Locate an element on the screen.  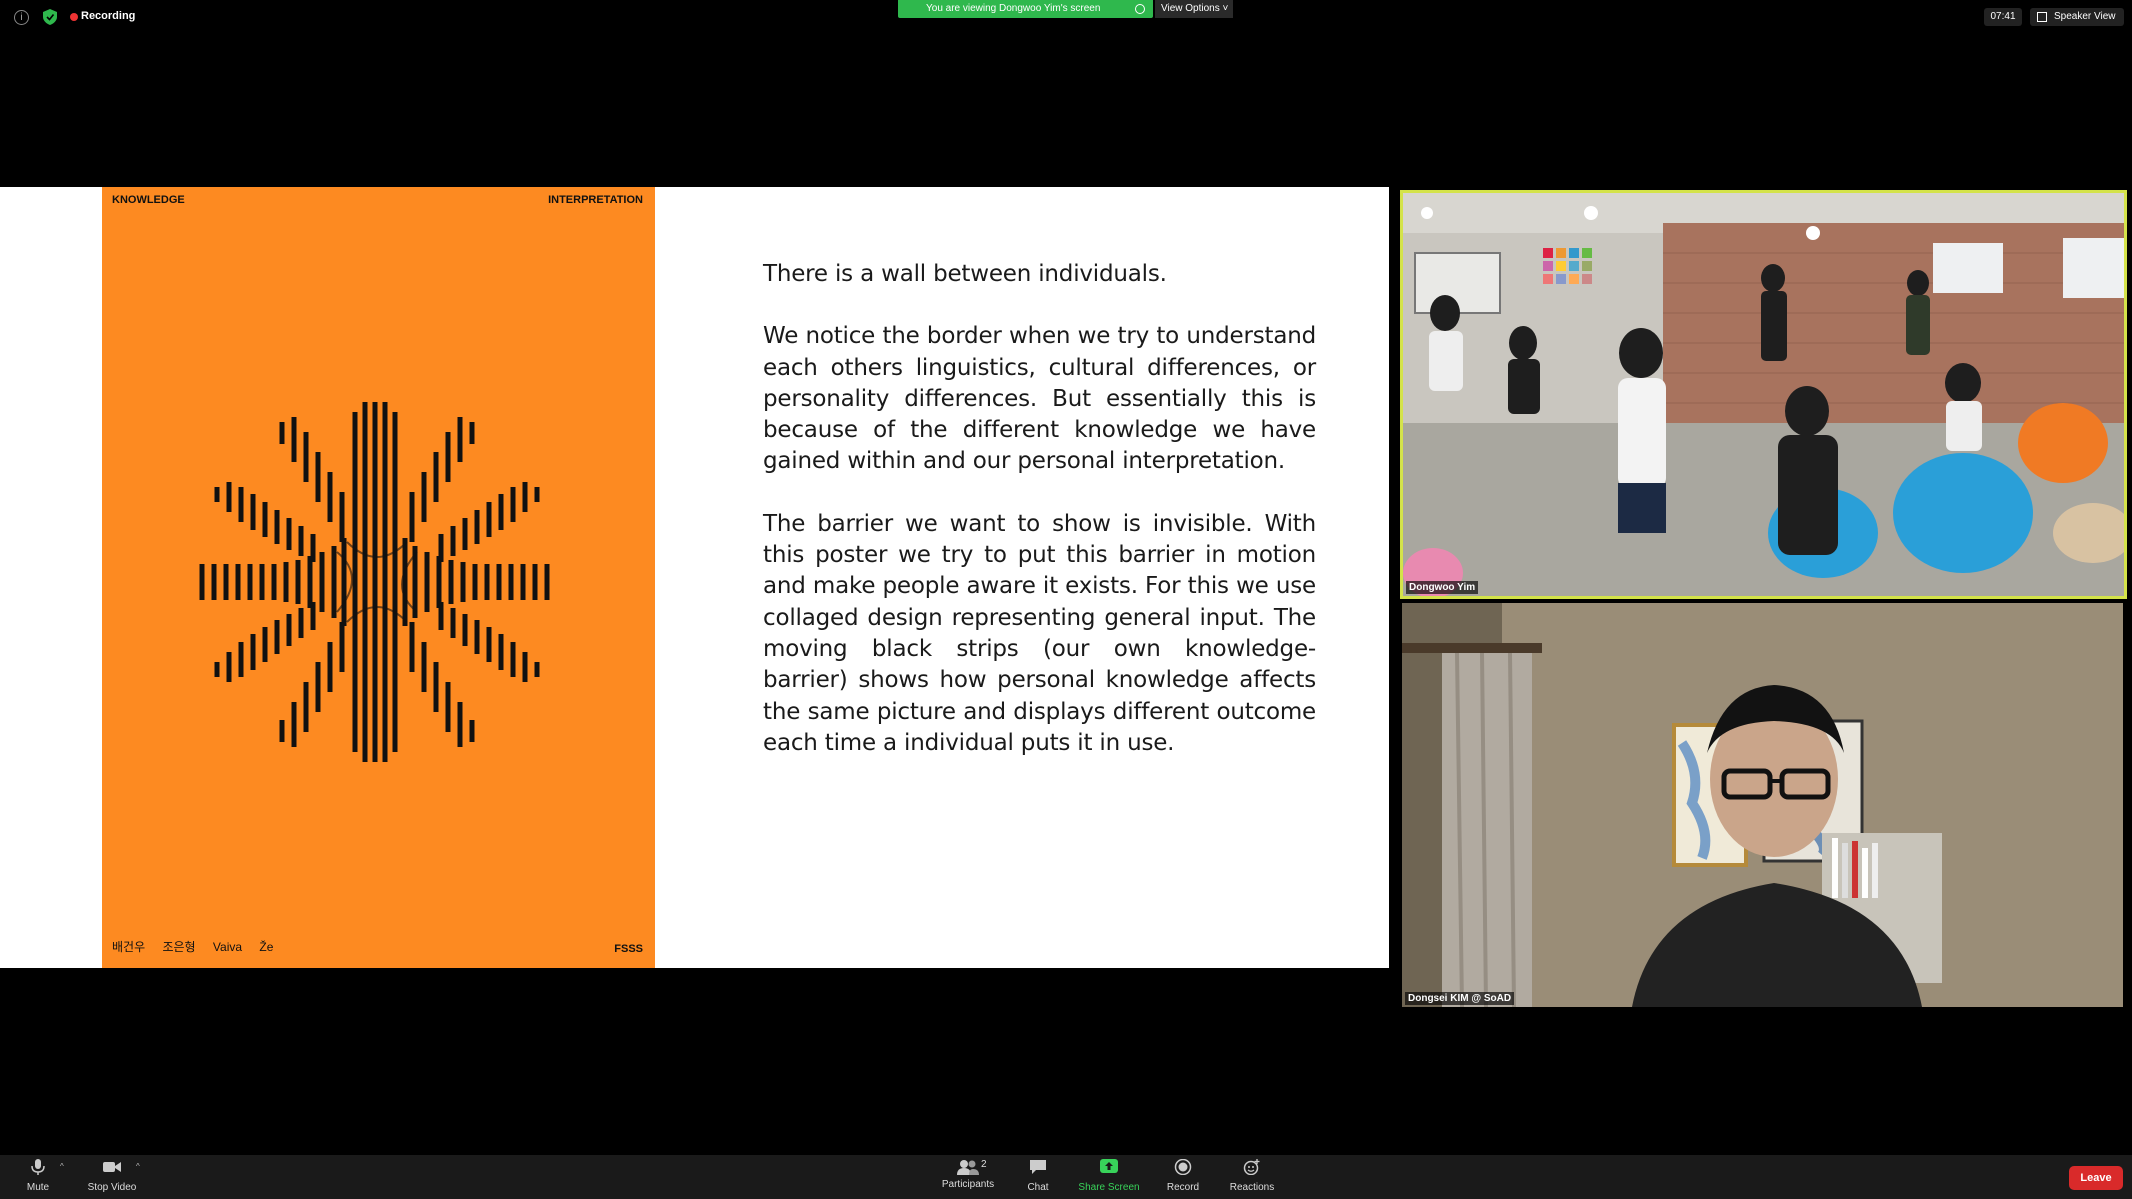
mute-label: Mute is located at coordinates (38, 1187).